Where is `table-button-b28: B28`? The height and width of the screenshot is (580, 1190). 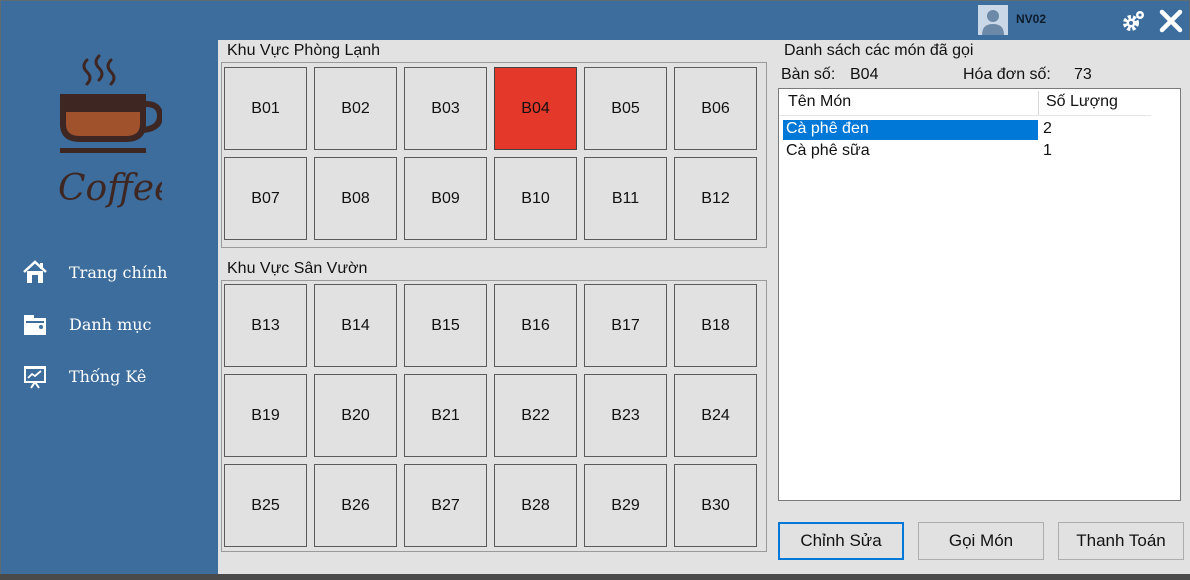
table-button-b28: B28 is located at coordinates (535, 505).